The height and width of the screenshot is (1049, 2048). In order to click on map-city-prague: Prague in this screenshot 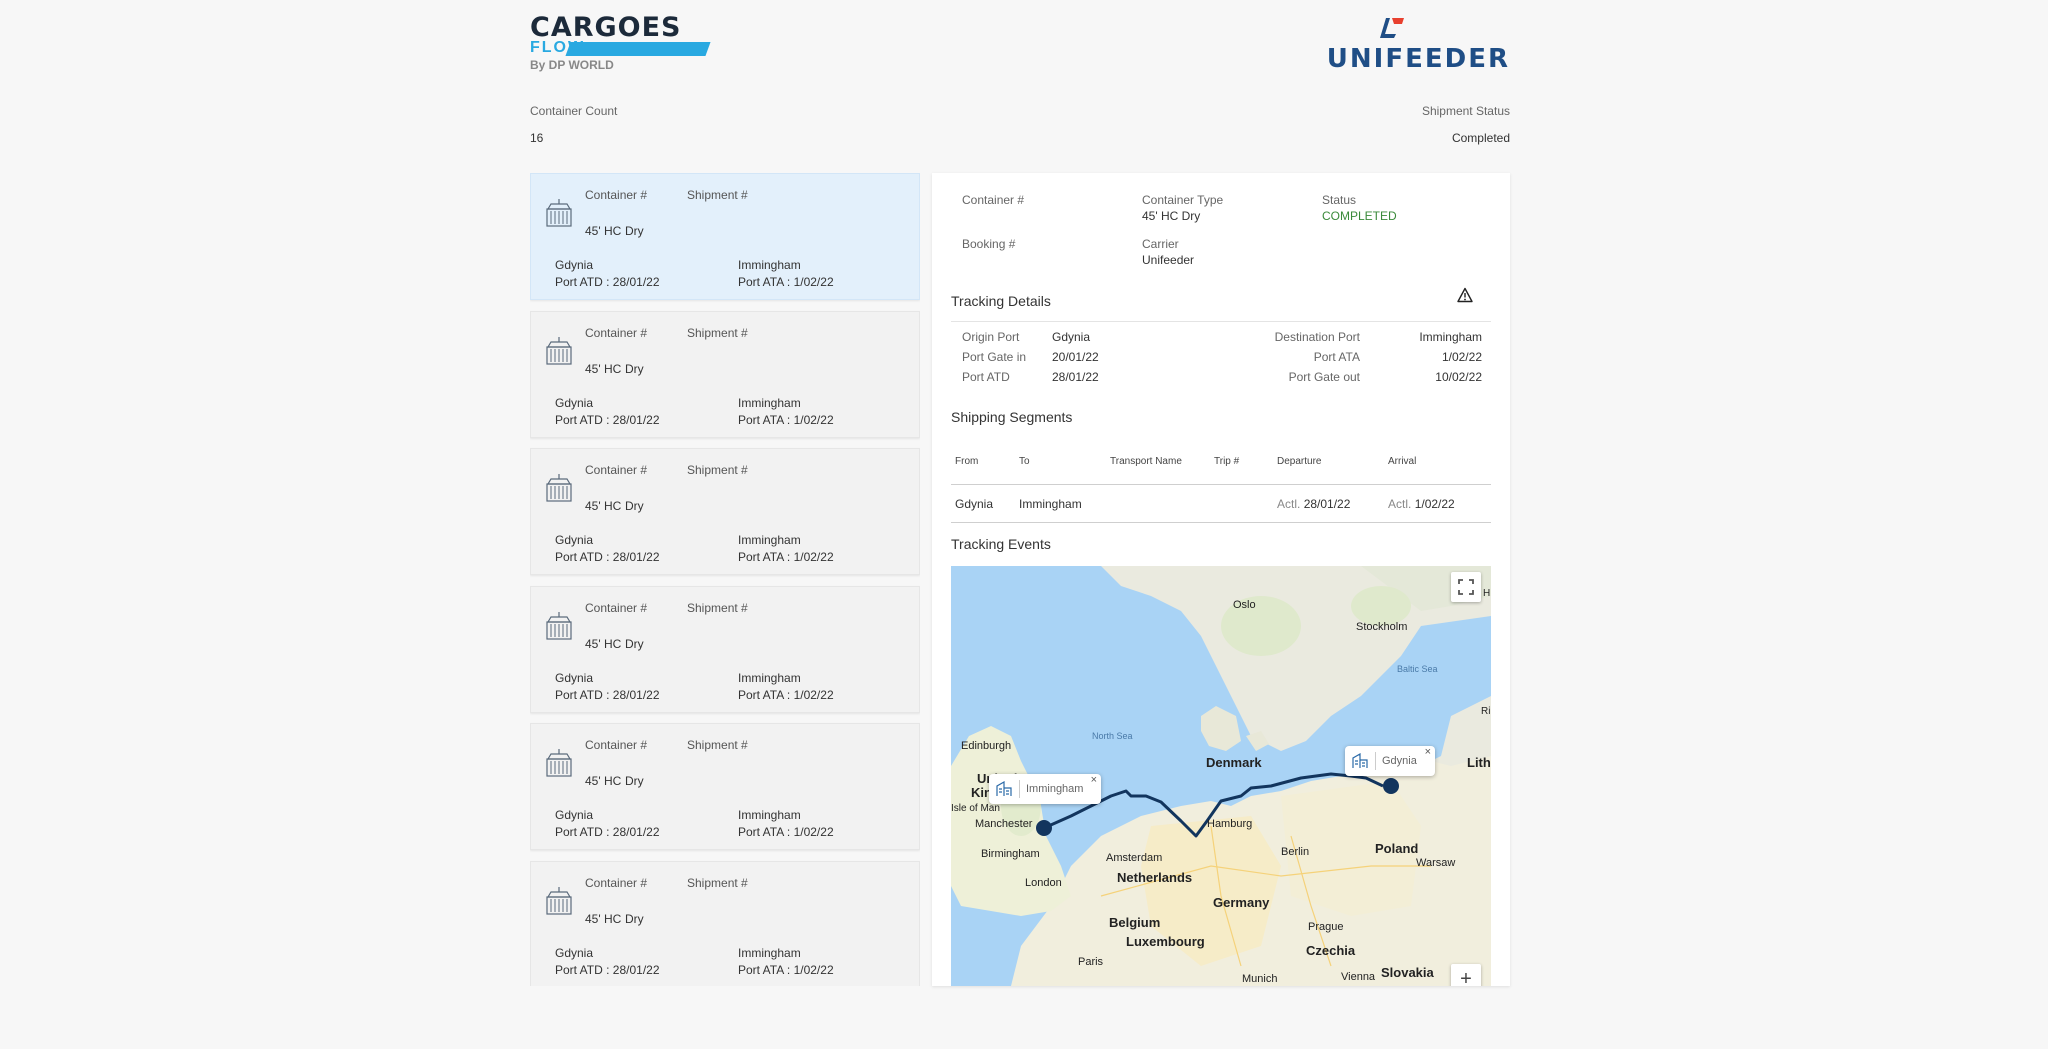, I will do `click(1326, 927)`.